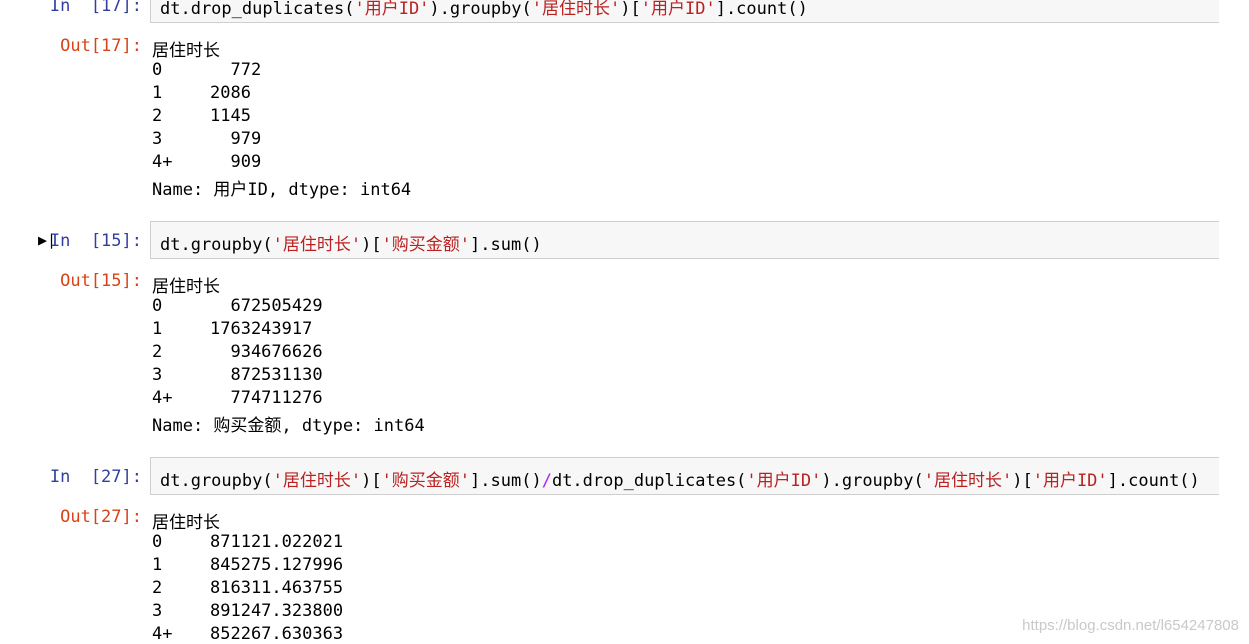 The width and height of the screenshot is (1249, 644). What do you see at coordinates (207, 70) in the screenshot?
I see `output-row: 0 772` at bounding box center [207, 70].